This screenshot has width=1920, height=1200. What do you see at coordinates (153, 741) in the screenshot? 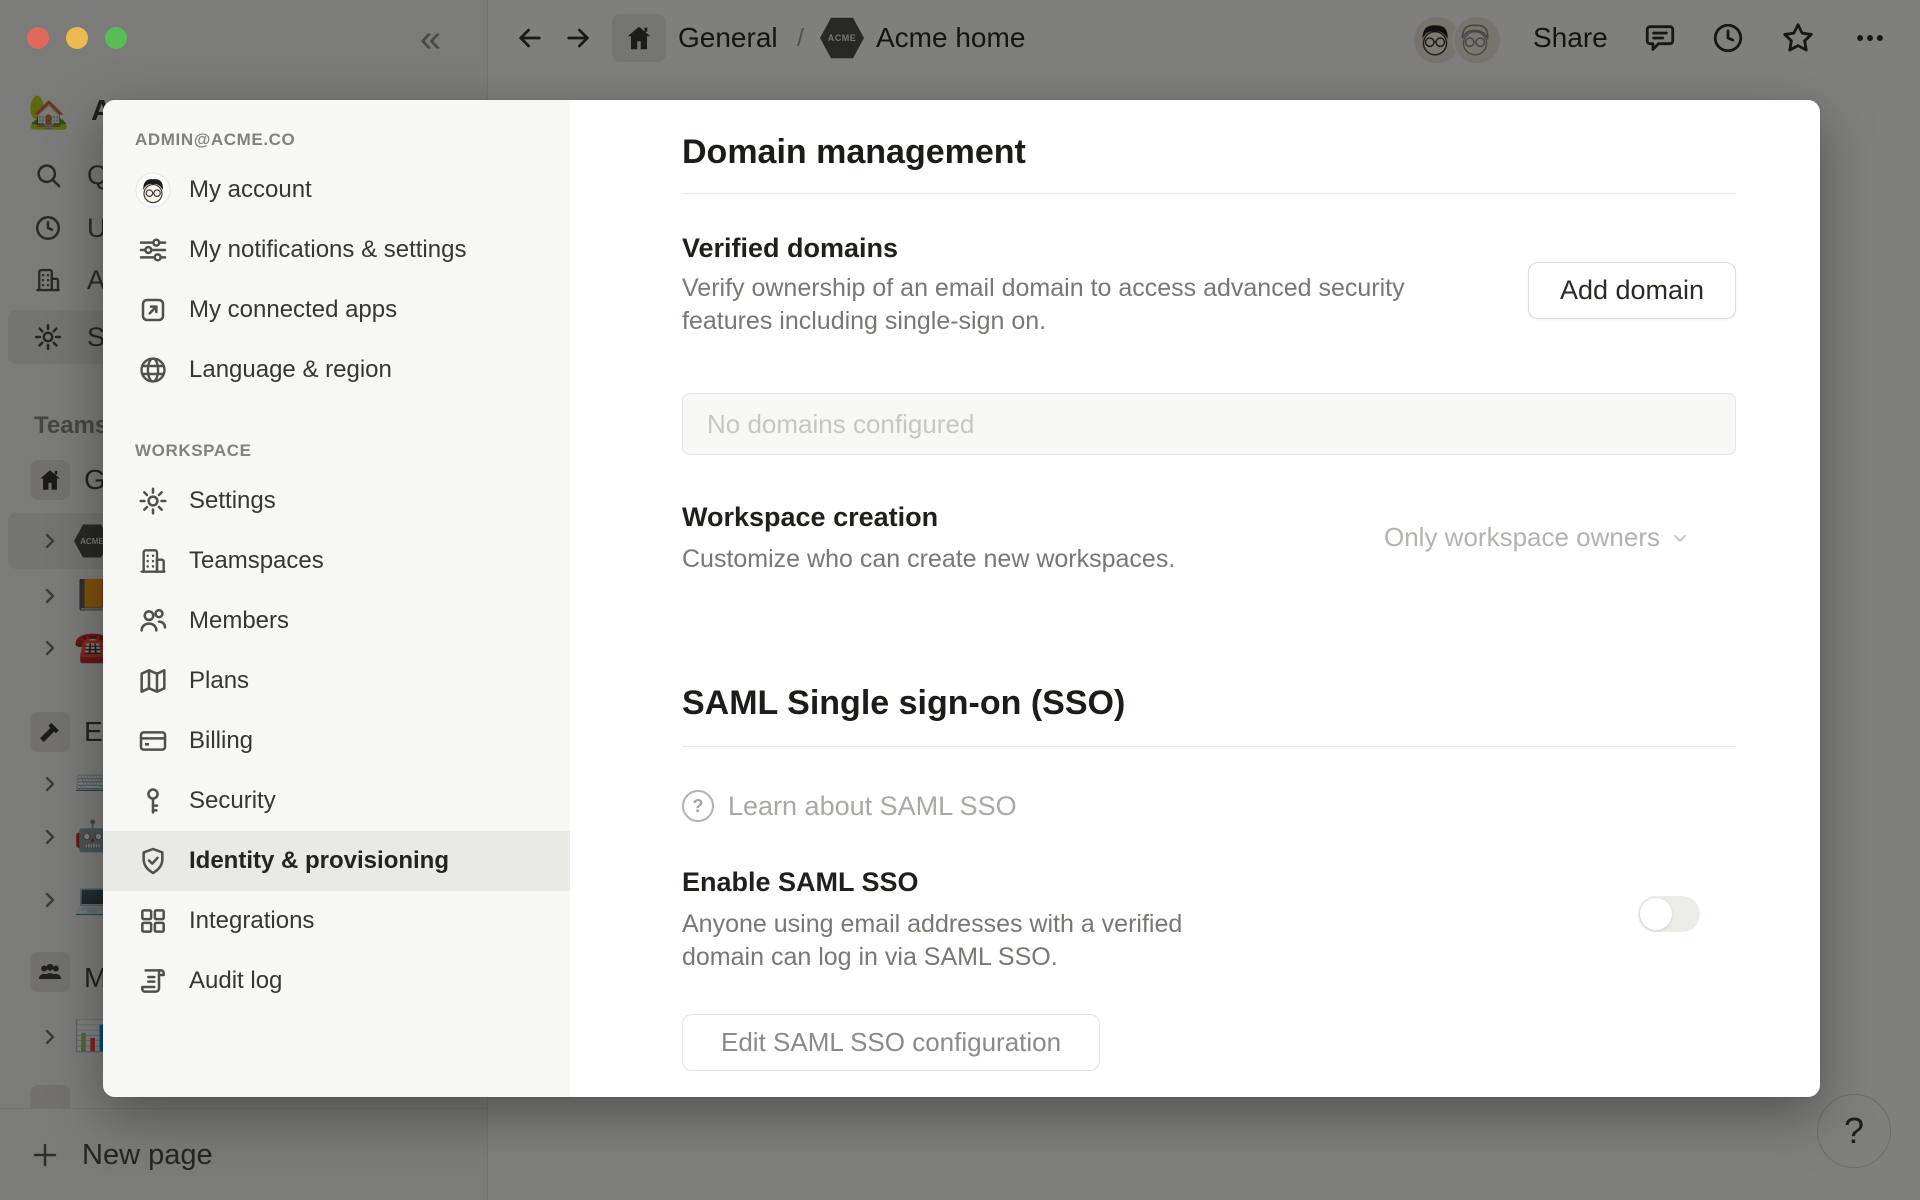
I see `credit-card-icon` at bounding box center [153, 741].